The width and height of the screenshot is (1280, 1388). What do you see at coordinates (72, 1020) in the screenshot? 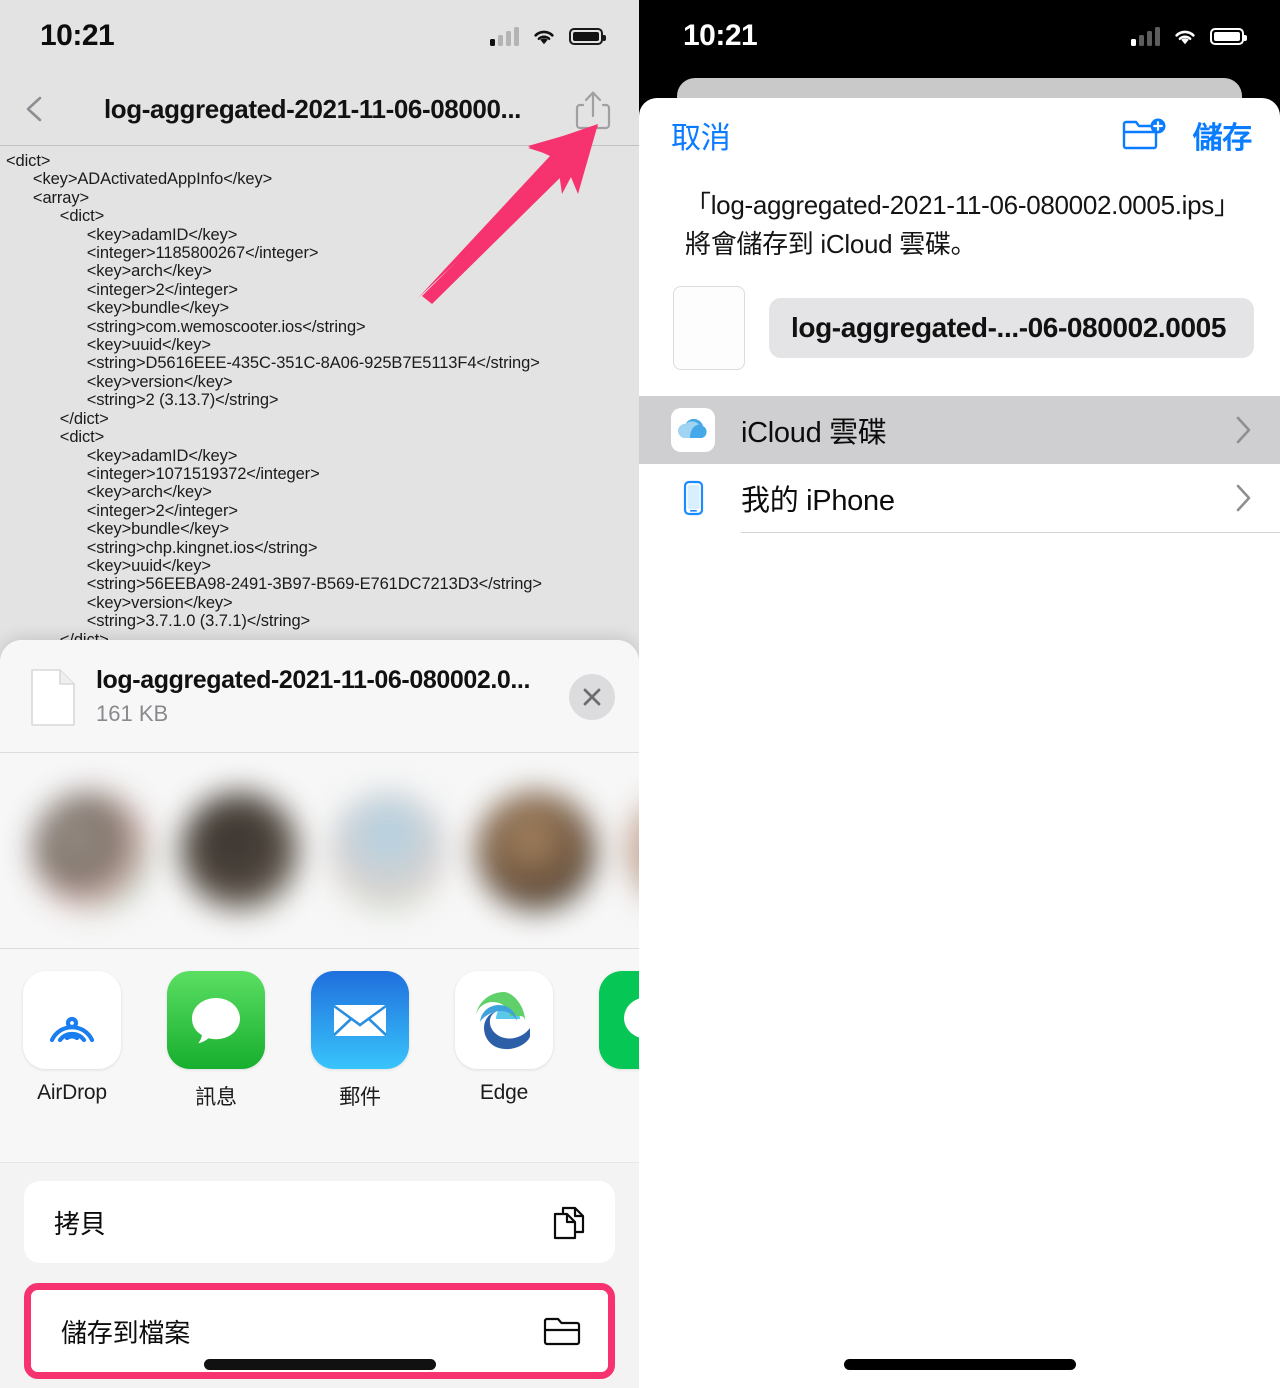
I see `airdrop-icon` at bounding box center [72, 1020].